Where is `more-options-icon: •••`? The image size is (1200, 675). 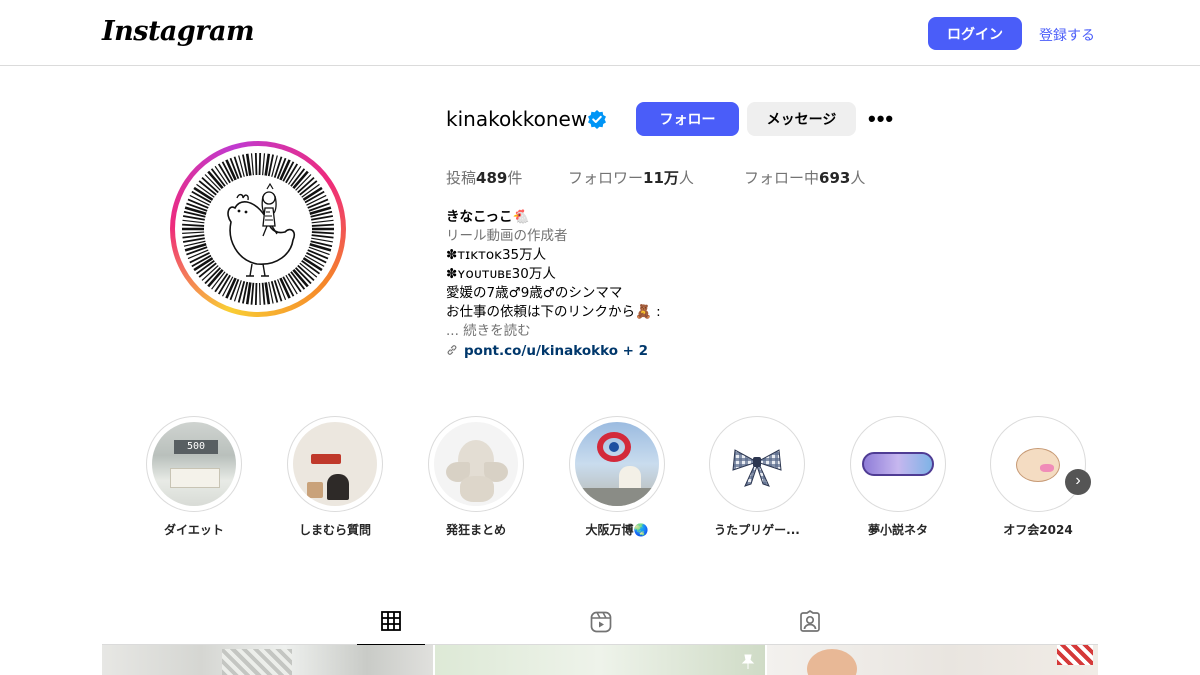
more-options-icon: ••• is located at coordinates (881, 119).